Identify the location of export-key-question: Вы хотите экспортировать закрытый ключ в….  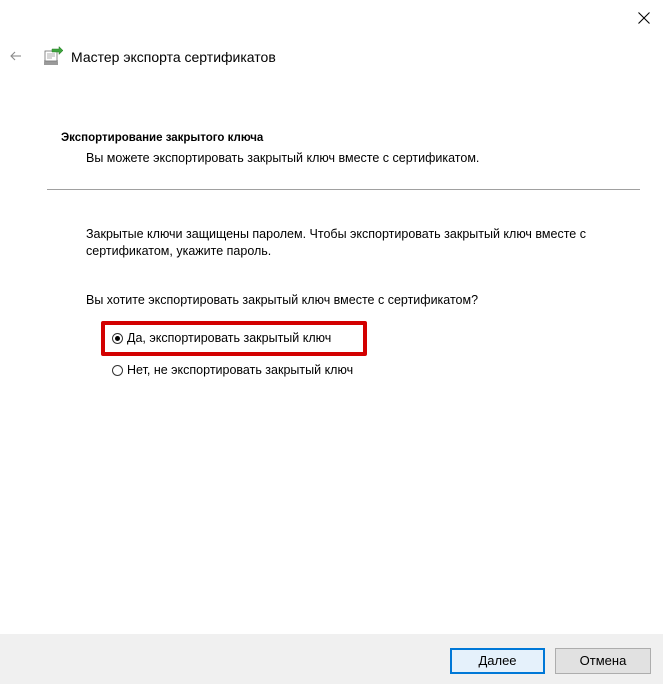
(282, 300).